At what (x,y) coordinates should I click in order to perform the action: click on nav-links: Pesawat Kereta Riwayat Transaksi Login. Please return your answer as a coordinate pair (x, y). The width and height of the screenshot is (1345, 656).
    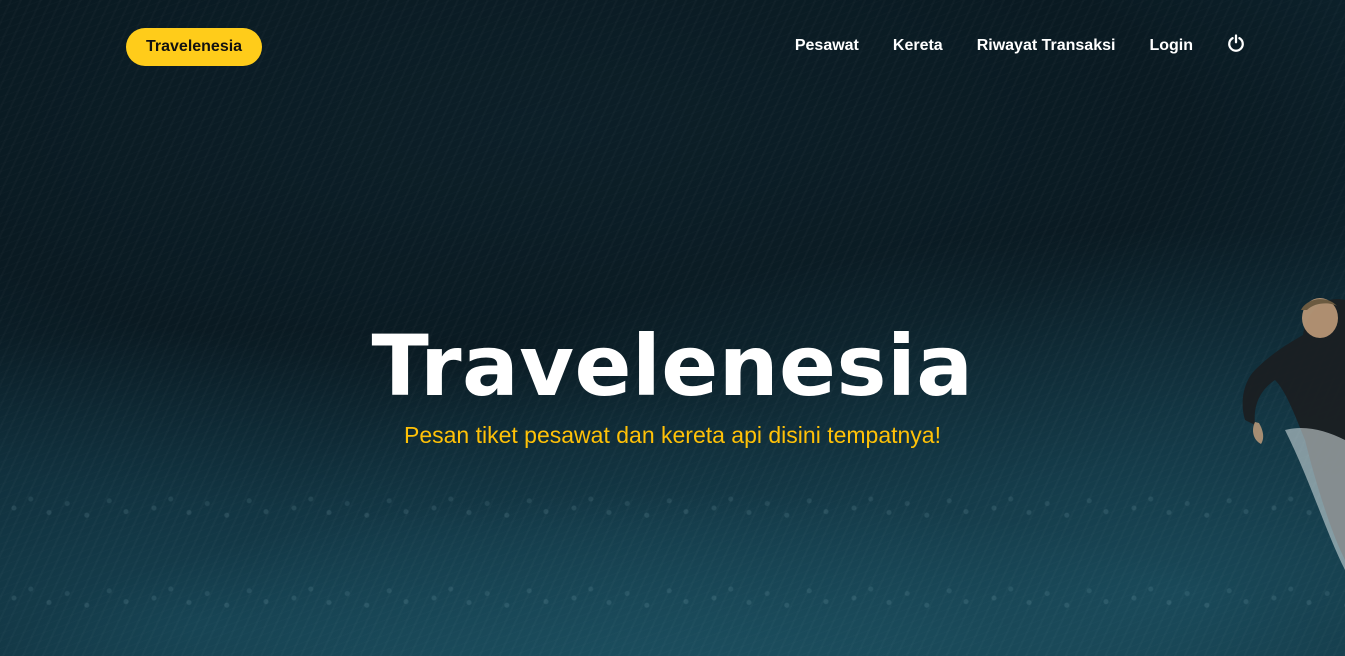
    Looking at the image, I should click on (1020, 46).